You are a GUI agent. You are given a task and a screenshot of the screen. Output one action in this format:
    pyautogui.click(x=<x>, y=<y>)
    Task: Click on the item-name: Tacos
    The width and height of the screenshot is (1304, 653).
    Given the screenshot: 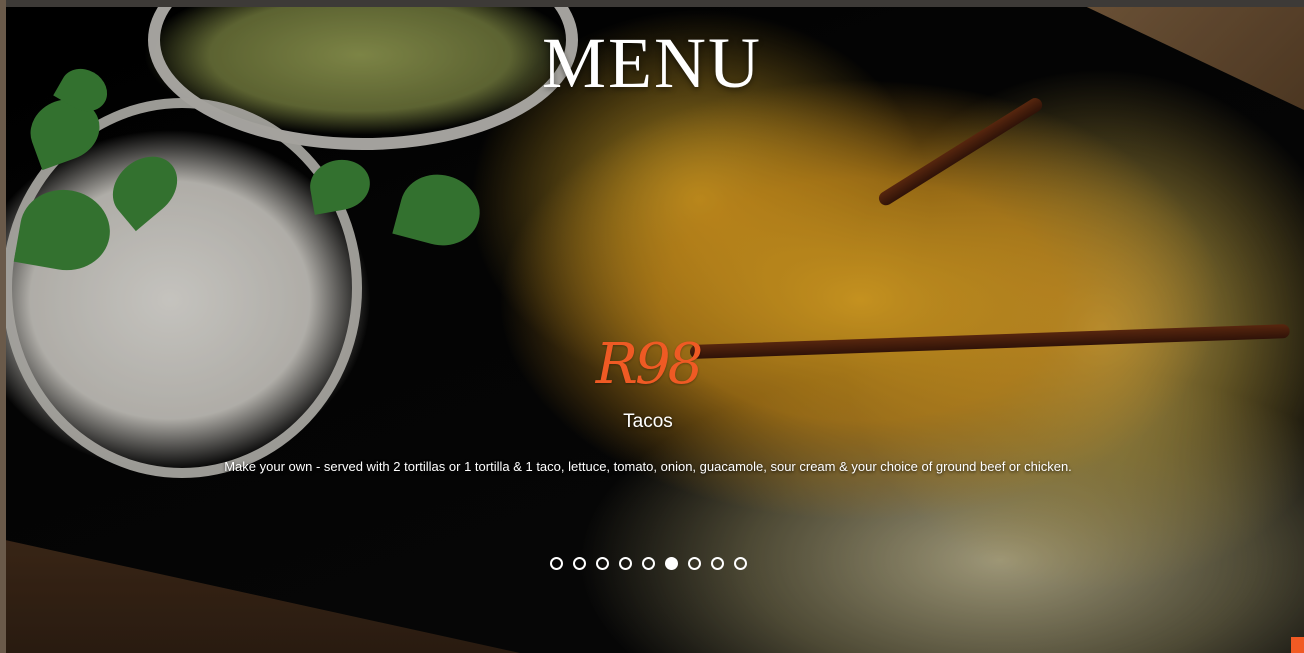 What is the action you would take?
    pyautogui.click(x=648, y=421)
    